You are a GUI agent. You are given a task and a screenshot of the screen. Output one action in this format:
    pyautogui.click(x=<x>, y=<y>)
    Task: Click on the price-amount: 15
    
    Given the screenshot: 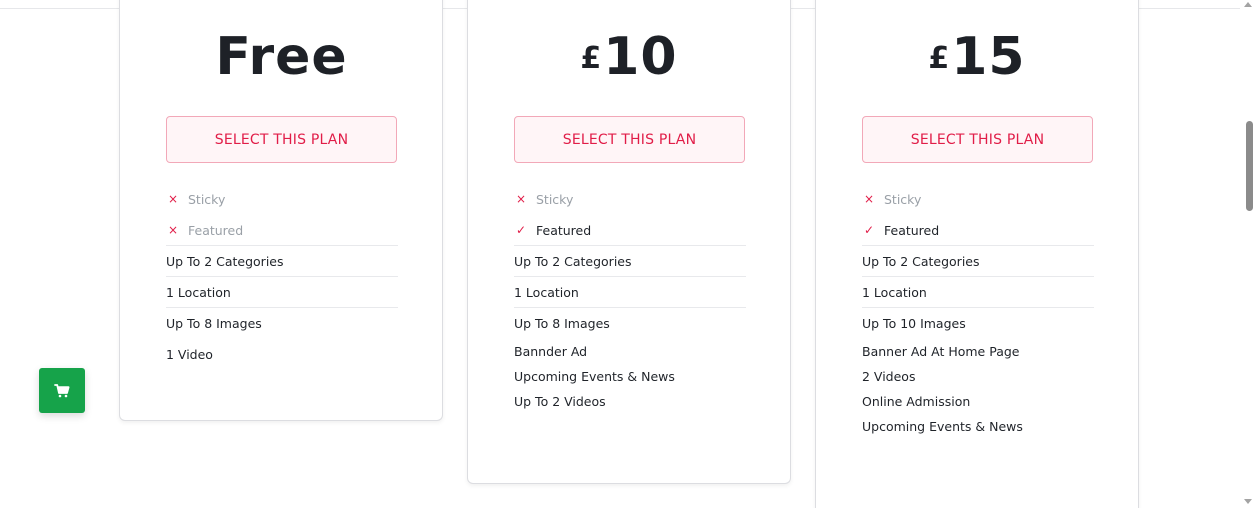 What is the action you would take?
    pyautogui.click(x=988, y=57)
    